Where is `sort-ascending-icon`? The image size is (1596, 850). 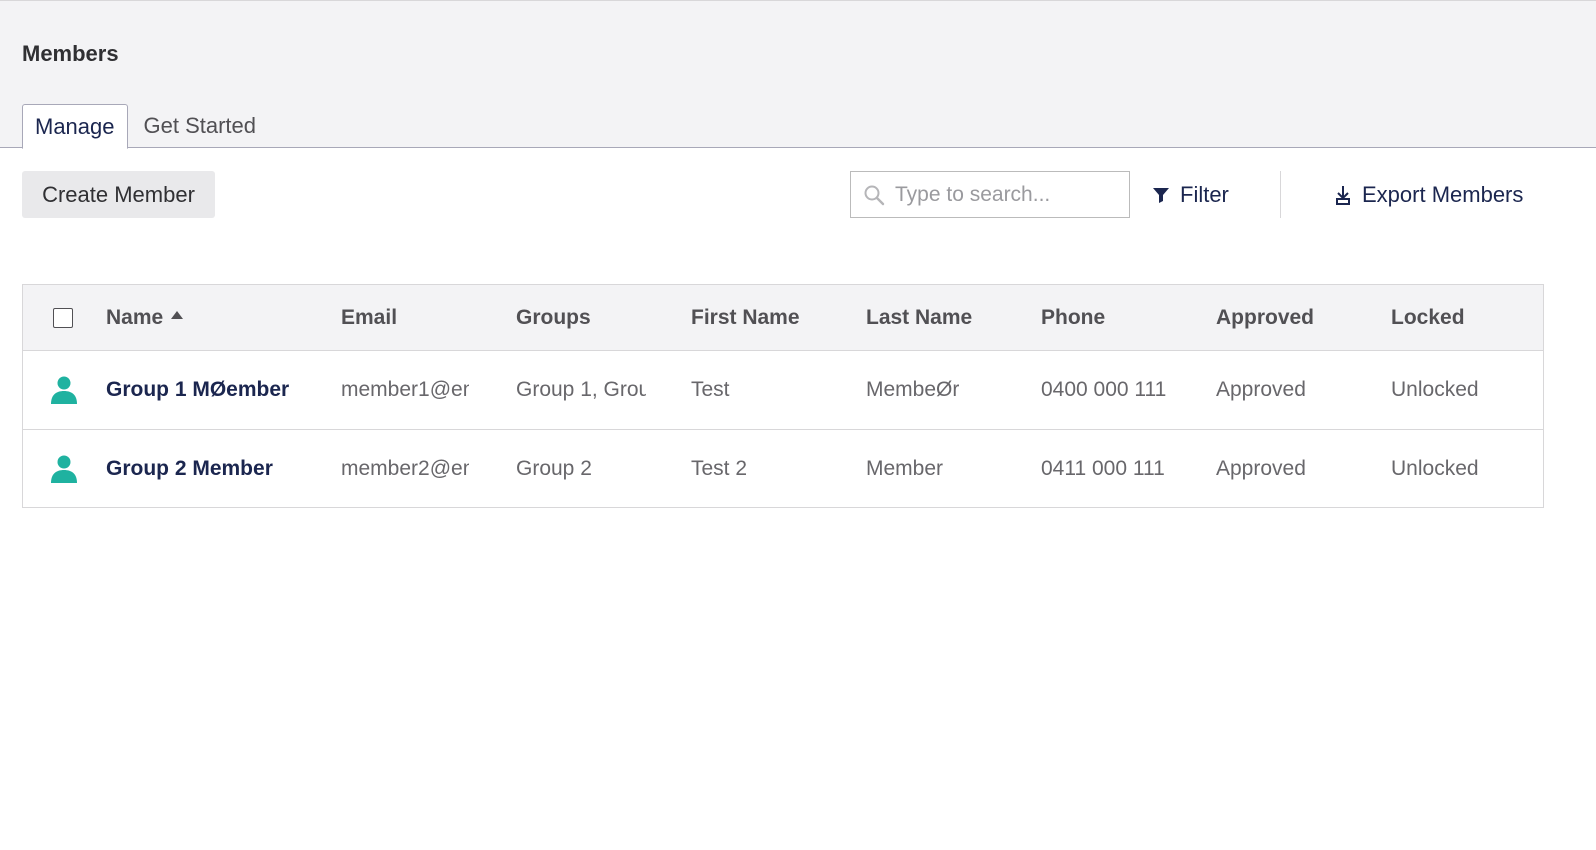 sort-ascending-icon is located at coordinates (177, 314).